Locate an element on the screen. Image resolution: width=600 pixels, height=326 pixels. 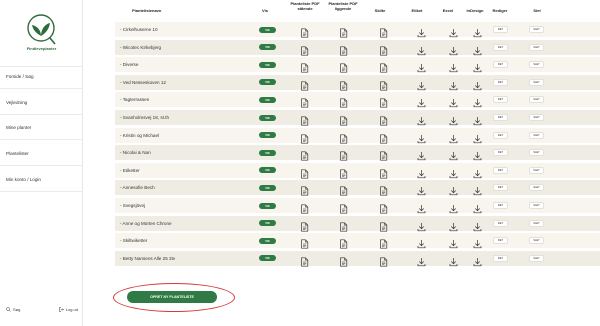
planteliste-name: - Cirkelhuserne 10 is located at coordinates (139, 29).